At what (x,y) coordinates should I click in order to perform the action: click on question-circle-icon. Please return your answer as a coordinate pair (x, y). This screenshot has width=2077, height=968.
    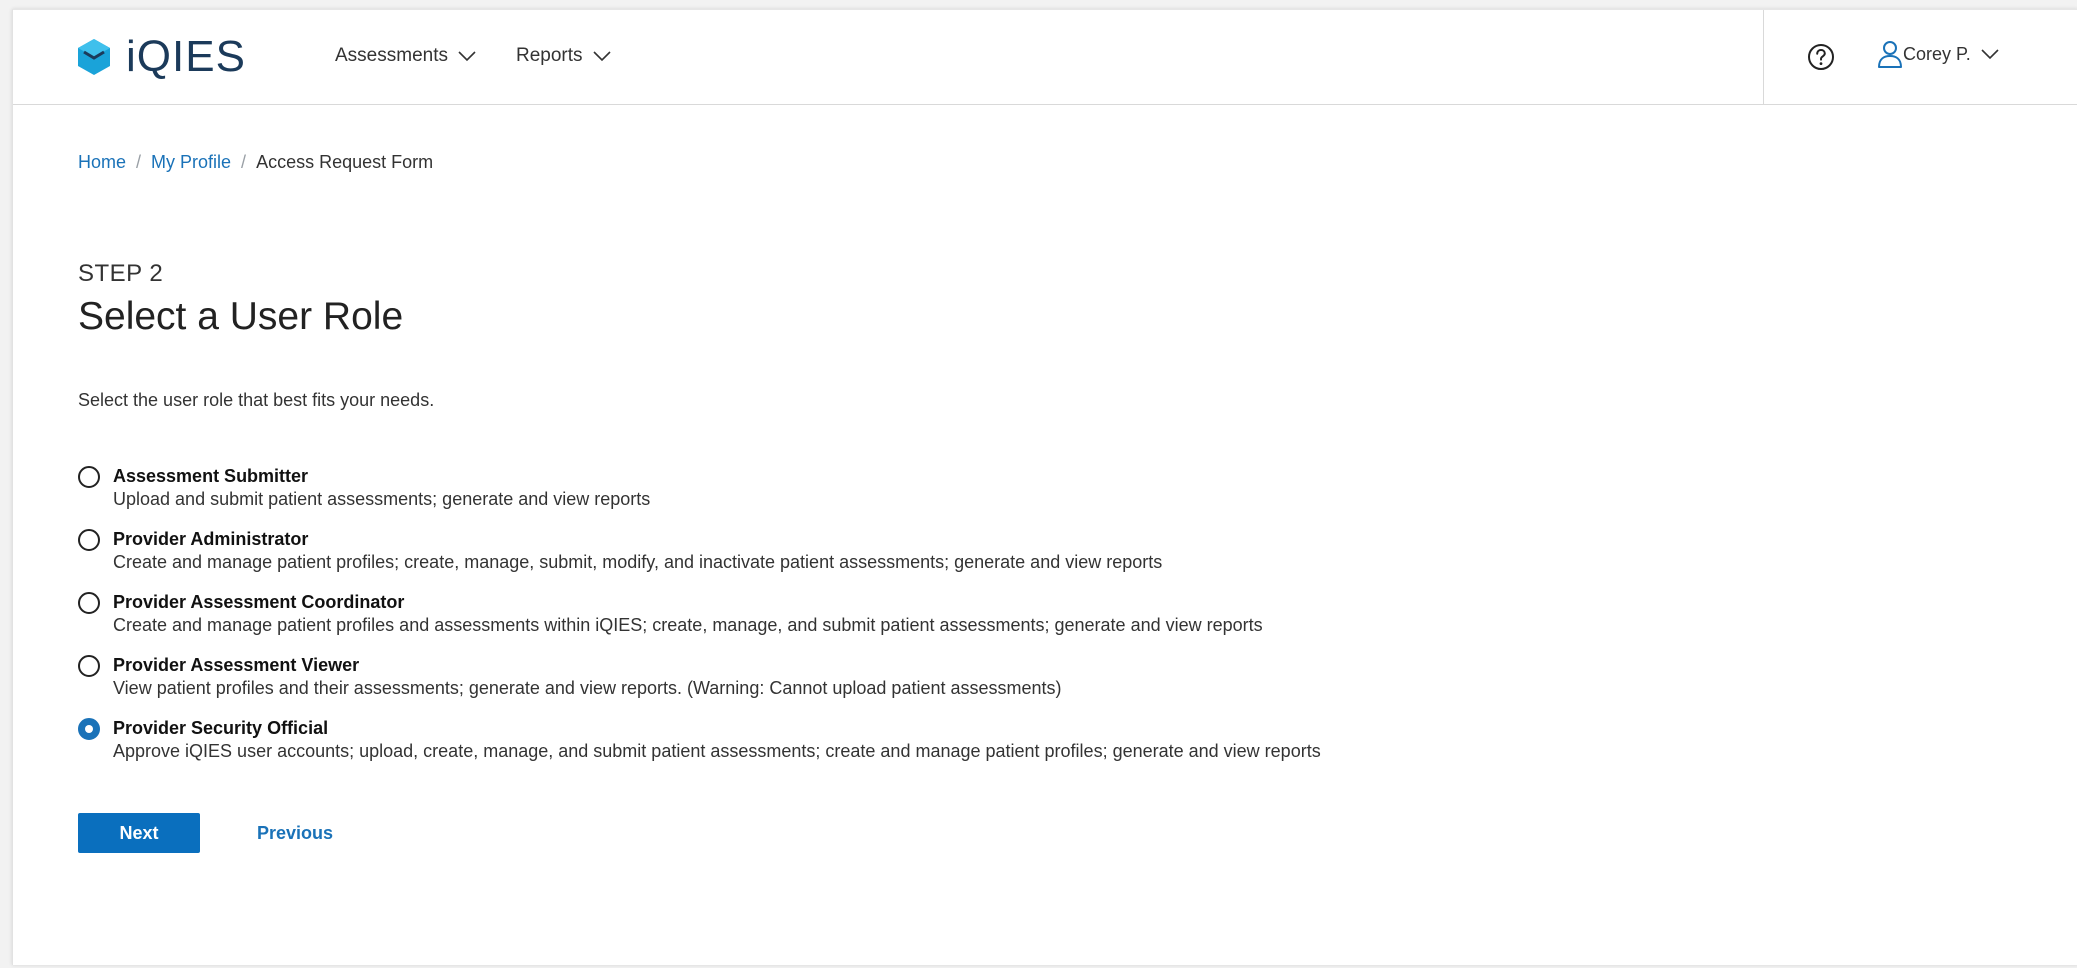
    Looking at the image, I should click on (1821, 57).